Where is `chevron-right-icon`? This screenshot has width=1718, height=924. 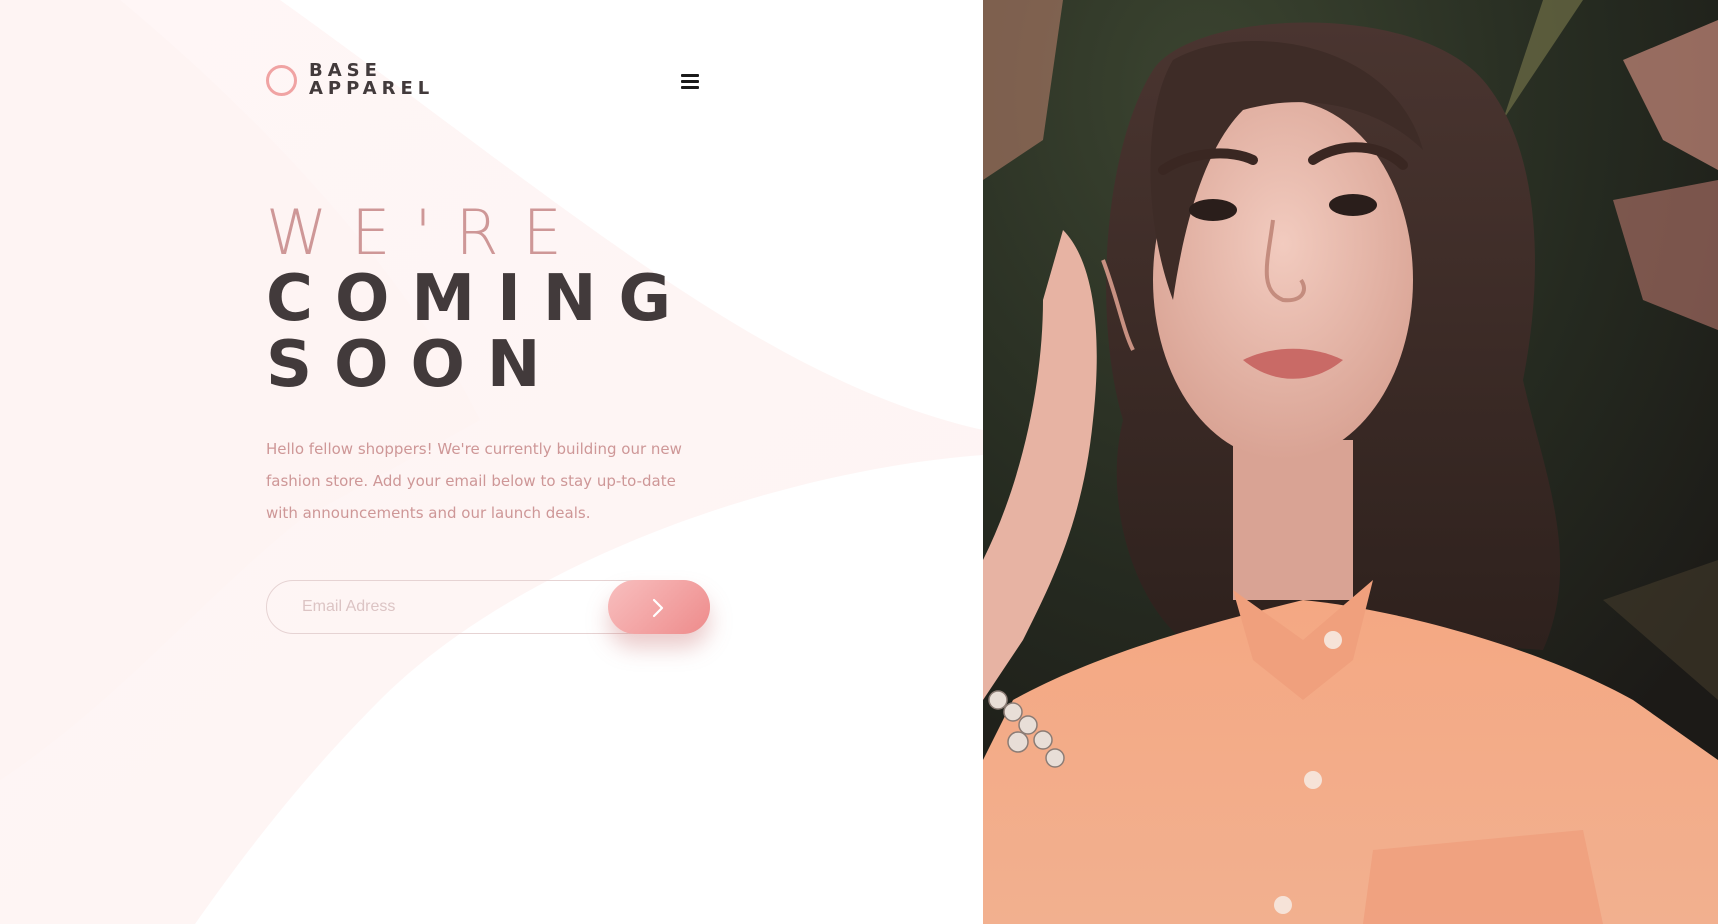
chevron-right-icon is located at coordinates (658, 608).